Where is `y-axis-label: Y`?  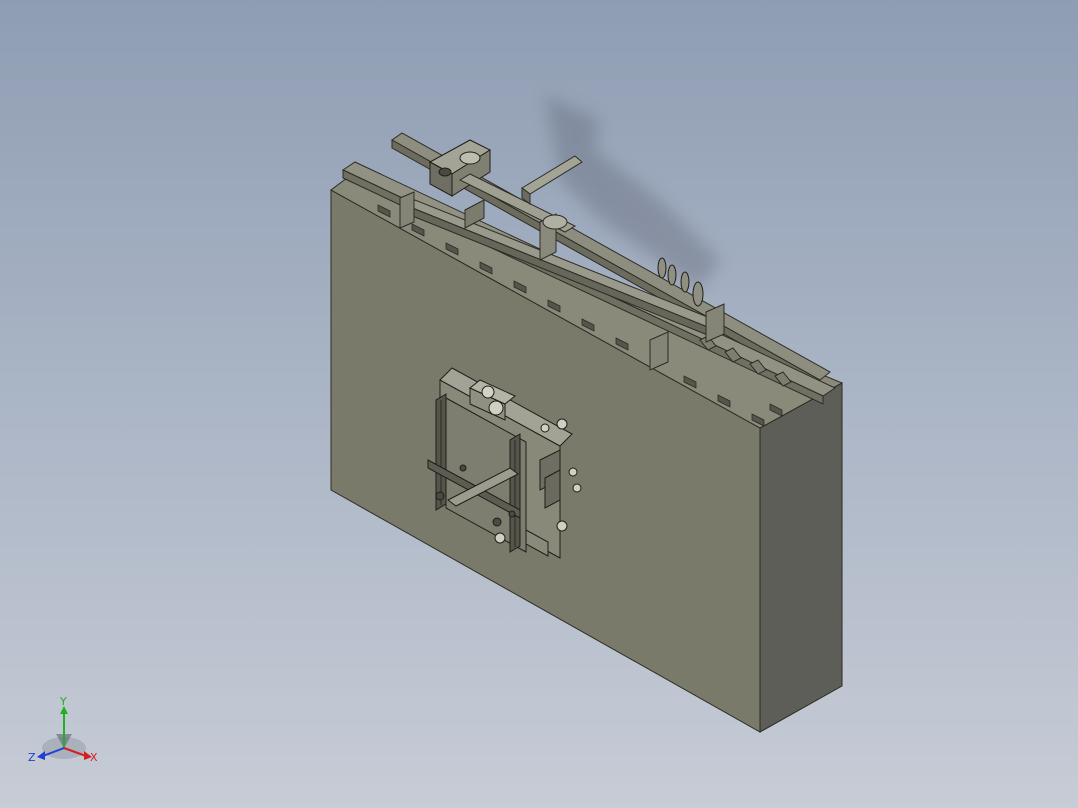 y-axis-label: Y is located at coordinates (63, 701).